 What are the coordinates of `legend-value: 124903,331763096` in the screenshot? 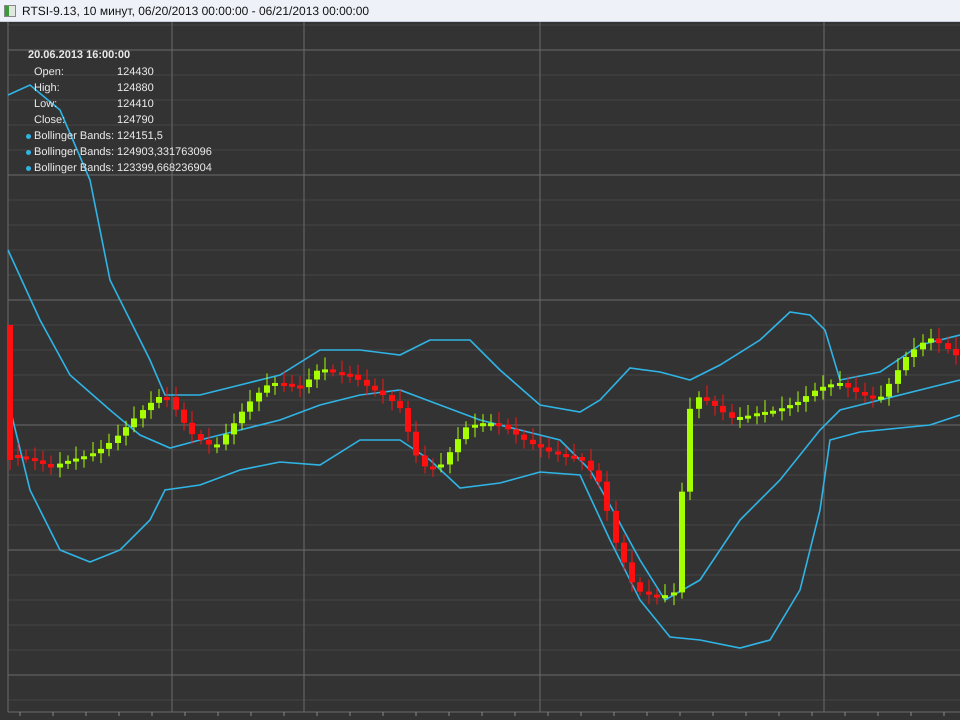 It's located at (164, 152).